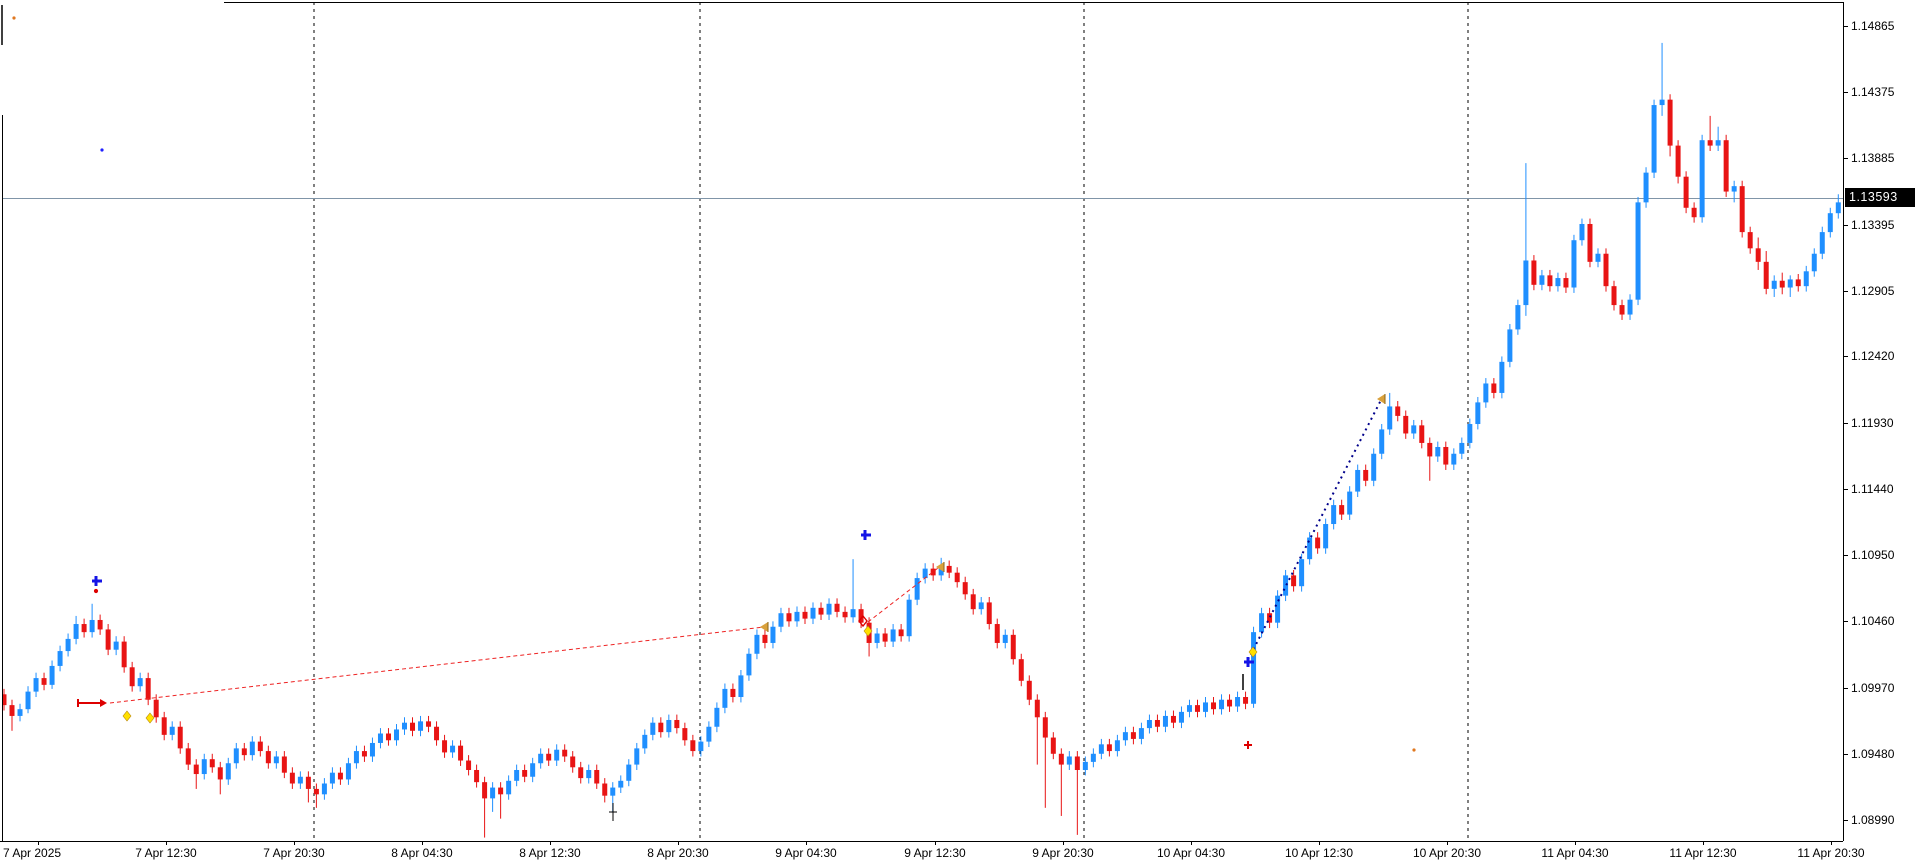  What do you see at coordinates (1873, 555) in the screenshot?
I see `price-axis-label: 1.10950` at bounding box center [1873, 555].